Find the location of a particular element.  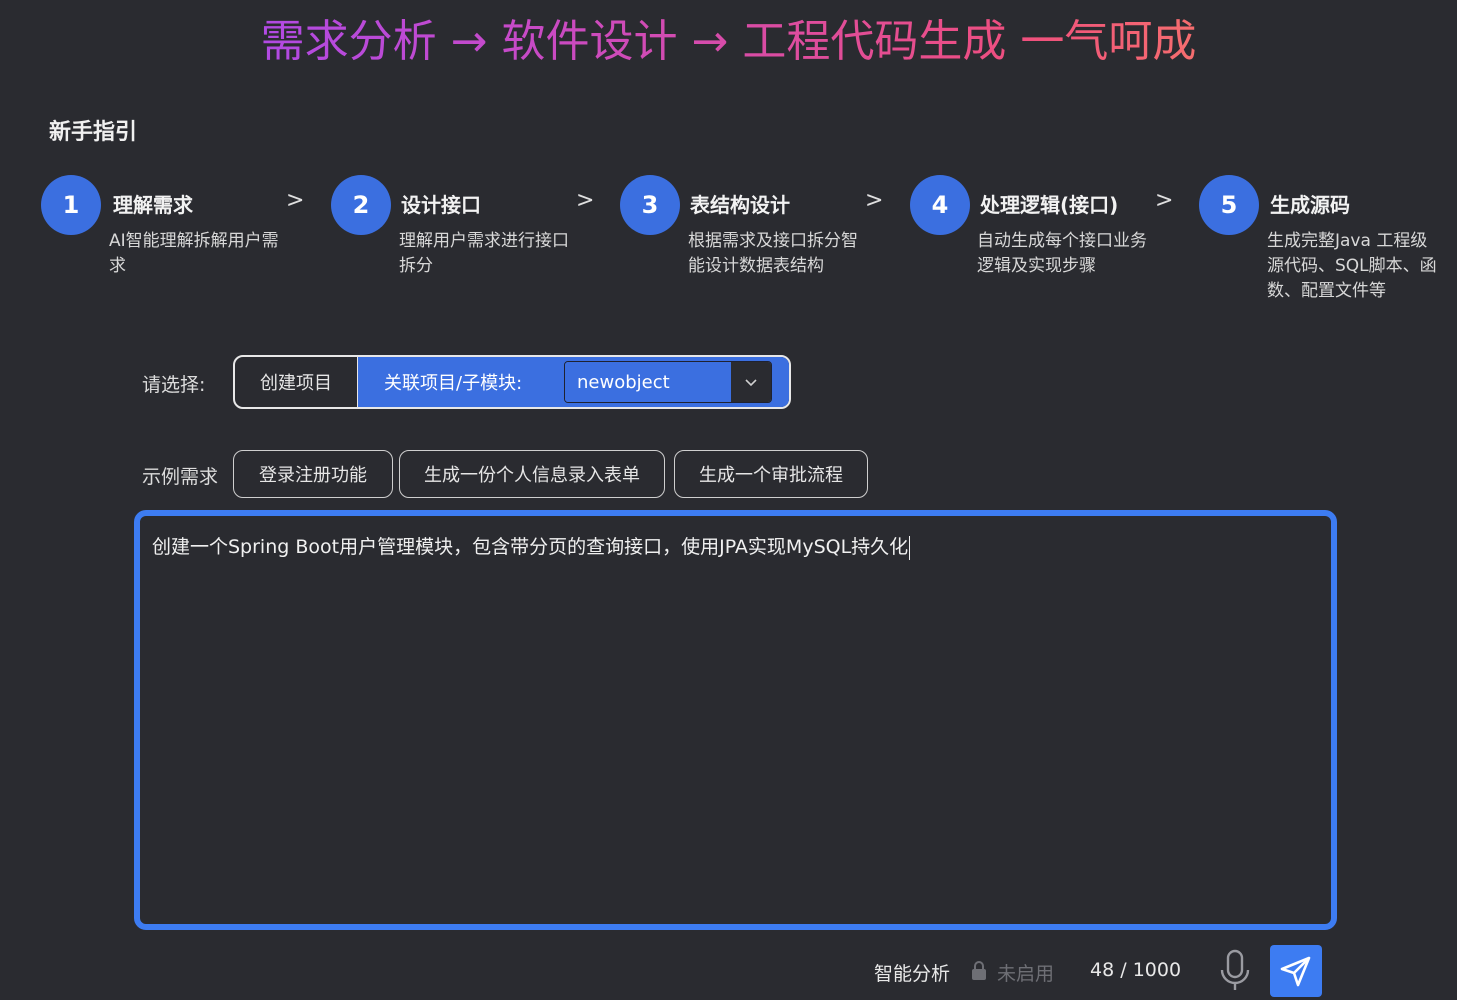

step-number-badge: 2 is located at coordinates (361, 205).